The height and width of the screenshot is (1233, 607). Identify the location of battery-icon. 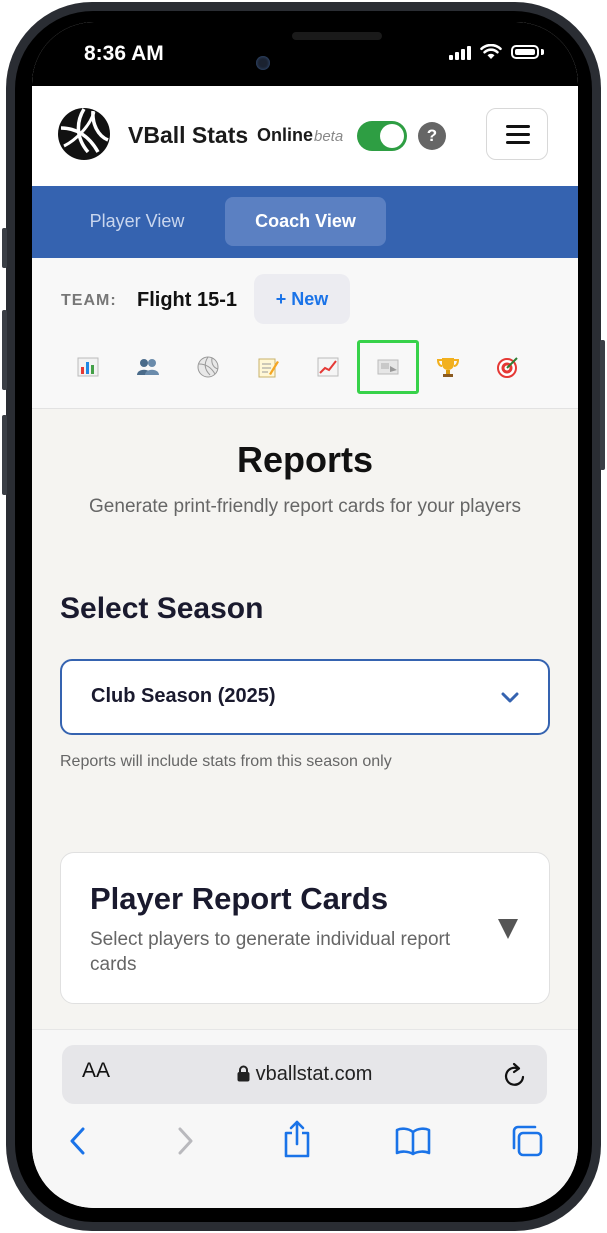
(525, 52).